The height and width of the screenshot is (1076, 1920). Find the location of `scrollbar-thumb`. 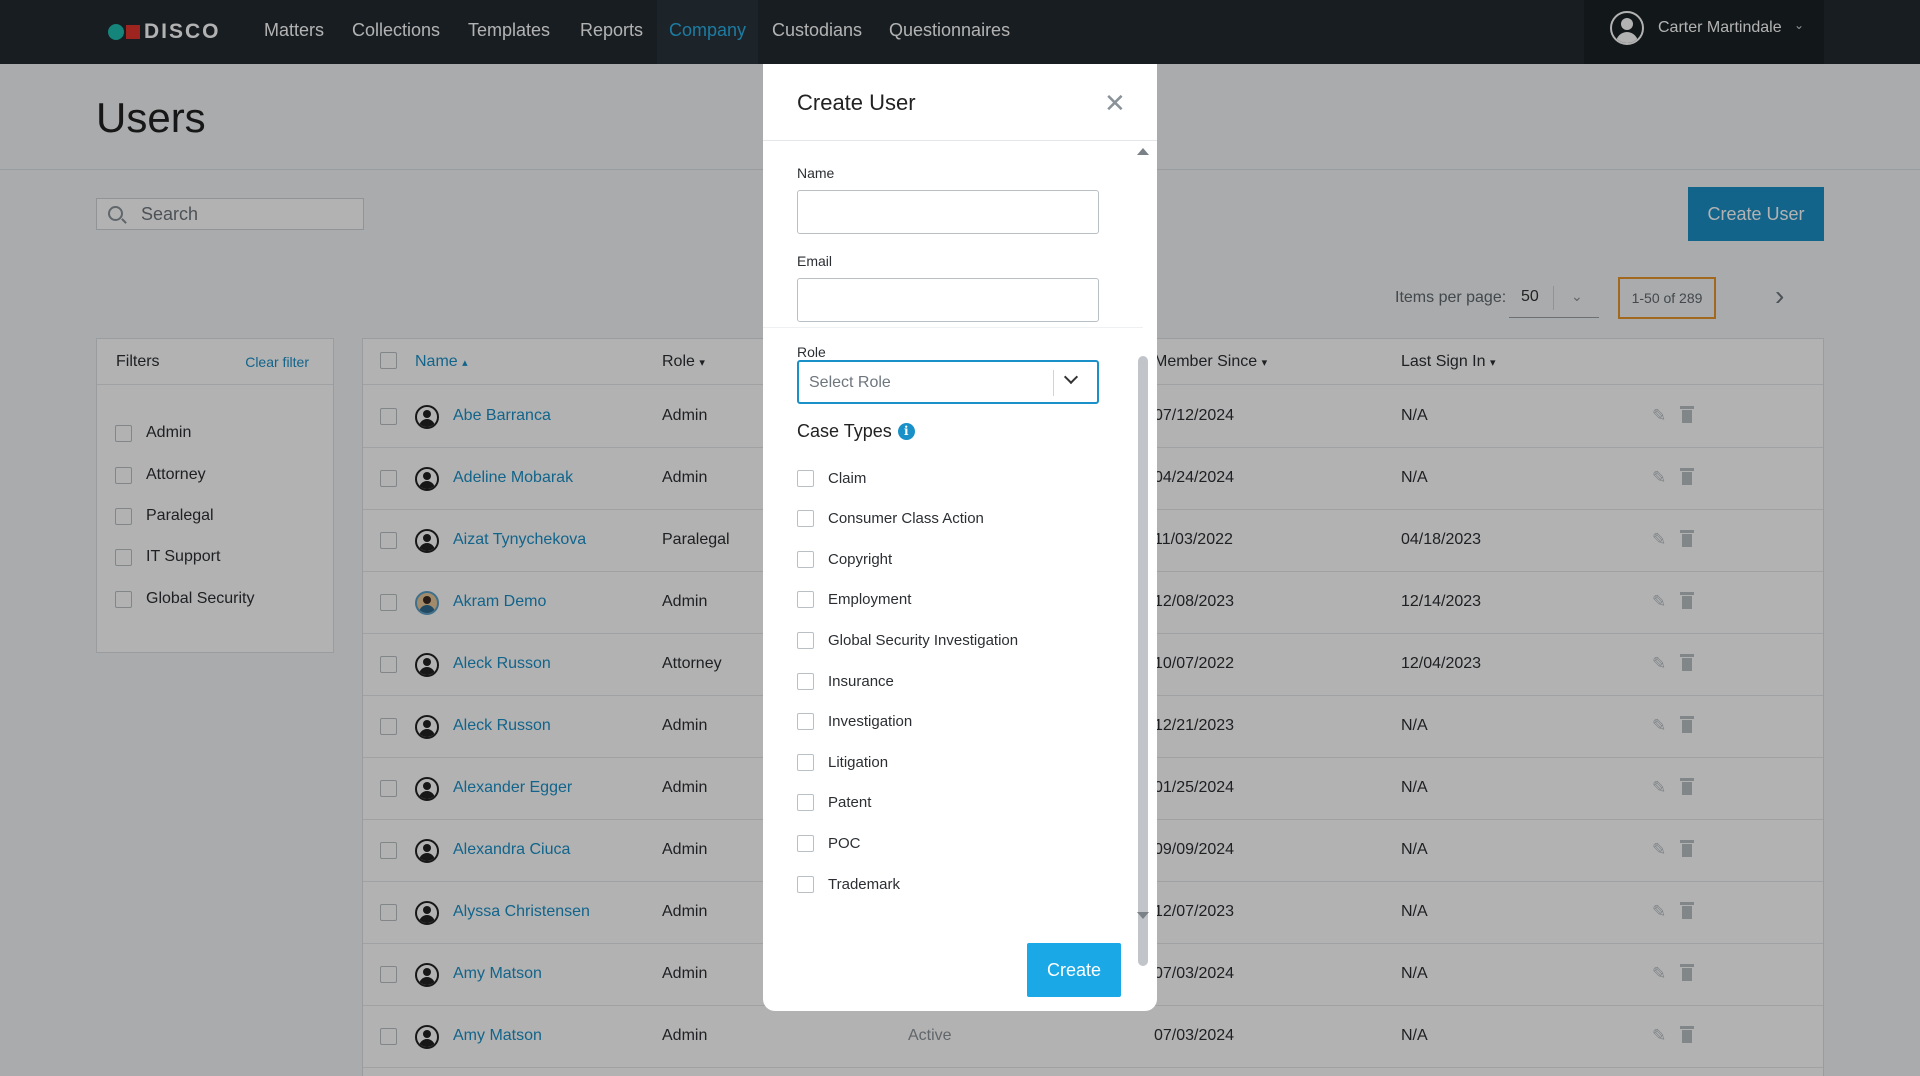

scrollbar-thumb is located at coordinates (1143, 661).